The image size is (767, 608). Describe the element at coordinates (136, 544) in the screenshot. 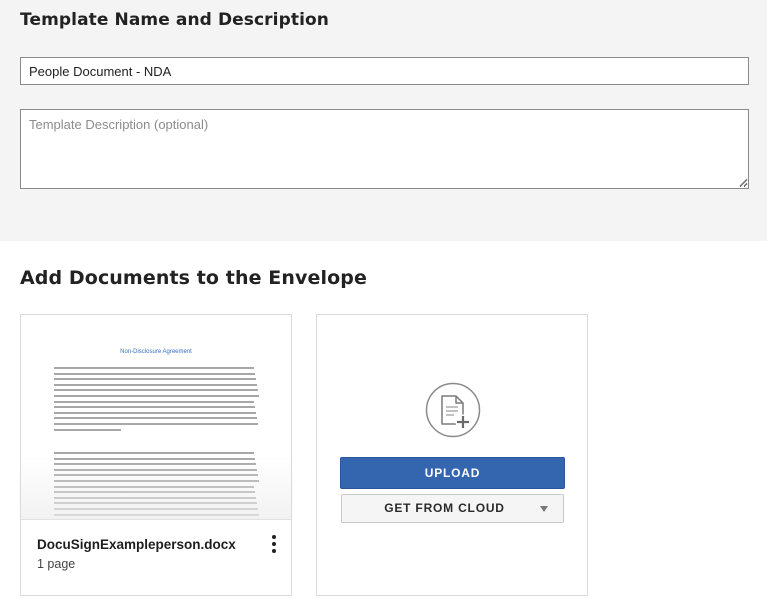

I see `document-filename: DocuSignExampleperson.docx` at that location.